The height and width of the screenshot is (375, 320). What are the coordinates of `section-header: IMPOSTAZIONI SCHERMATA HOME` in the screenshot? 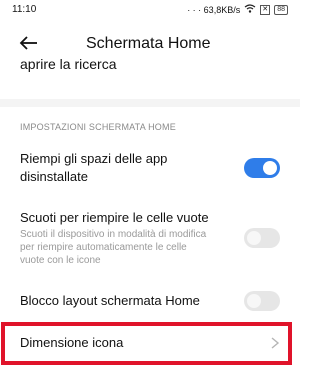 It's located at (98, 127).